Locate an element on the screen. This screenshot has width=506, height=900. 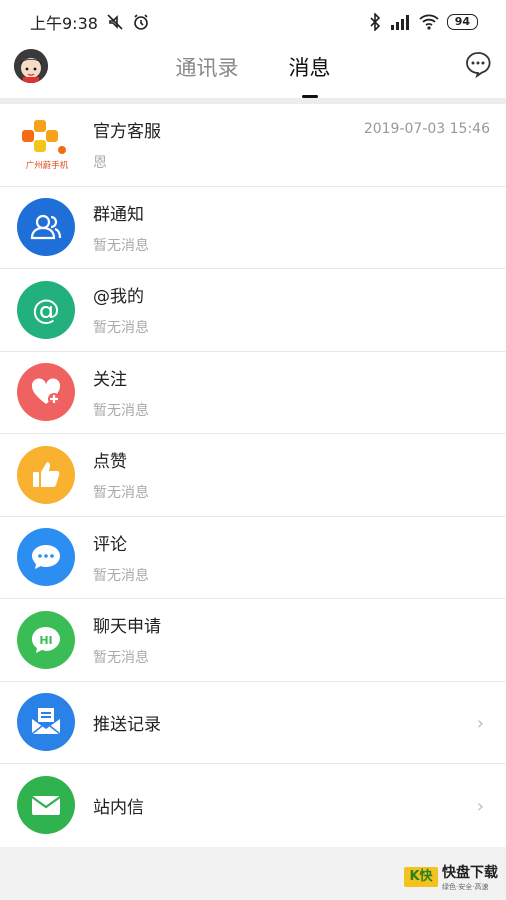
watermark-mark: K快 is located at coordinates (421, 877).